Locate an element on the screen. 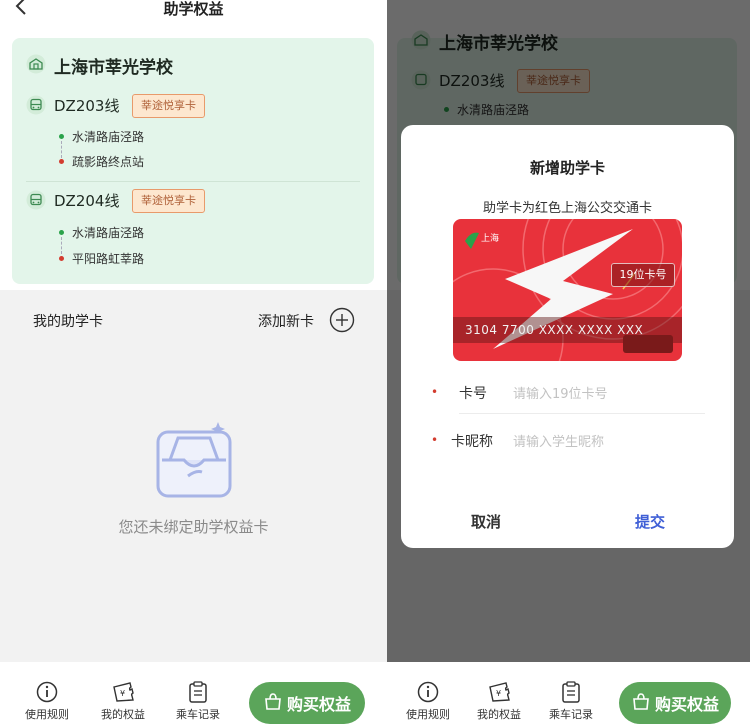 The height and width of the screenshot is (727, 750). card-number-input: 请输入19位卡号 is located at coordinates (608, 394).